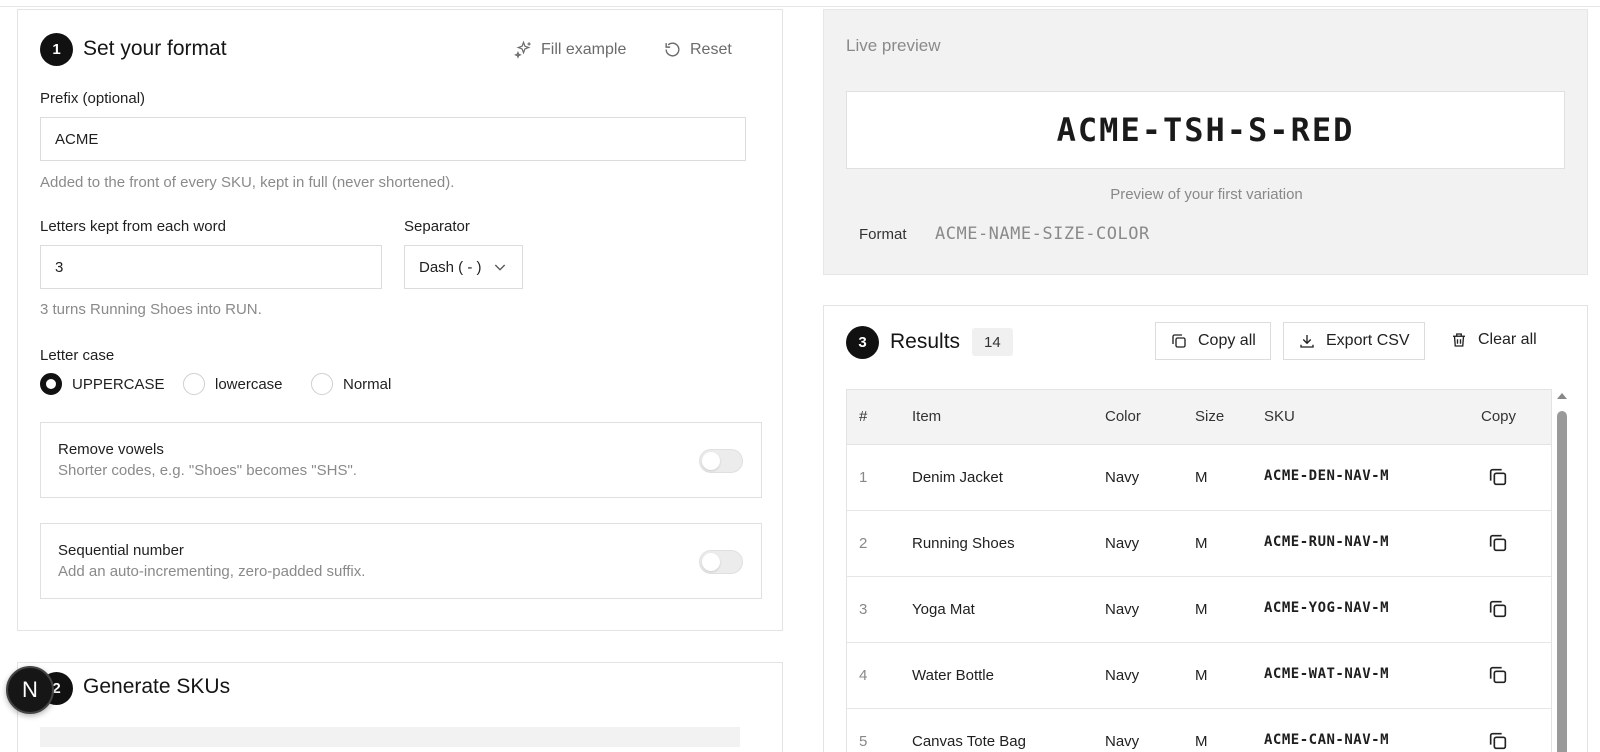 Image resolution: width=1600 pixels, height=752 pixels. I want to click on fill-example-button: Fill example, so click(570, 49).